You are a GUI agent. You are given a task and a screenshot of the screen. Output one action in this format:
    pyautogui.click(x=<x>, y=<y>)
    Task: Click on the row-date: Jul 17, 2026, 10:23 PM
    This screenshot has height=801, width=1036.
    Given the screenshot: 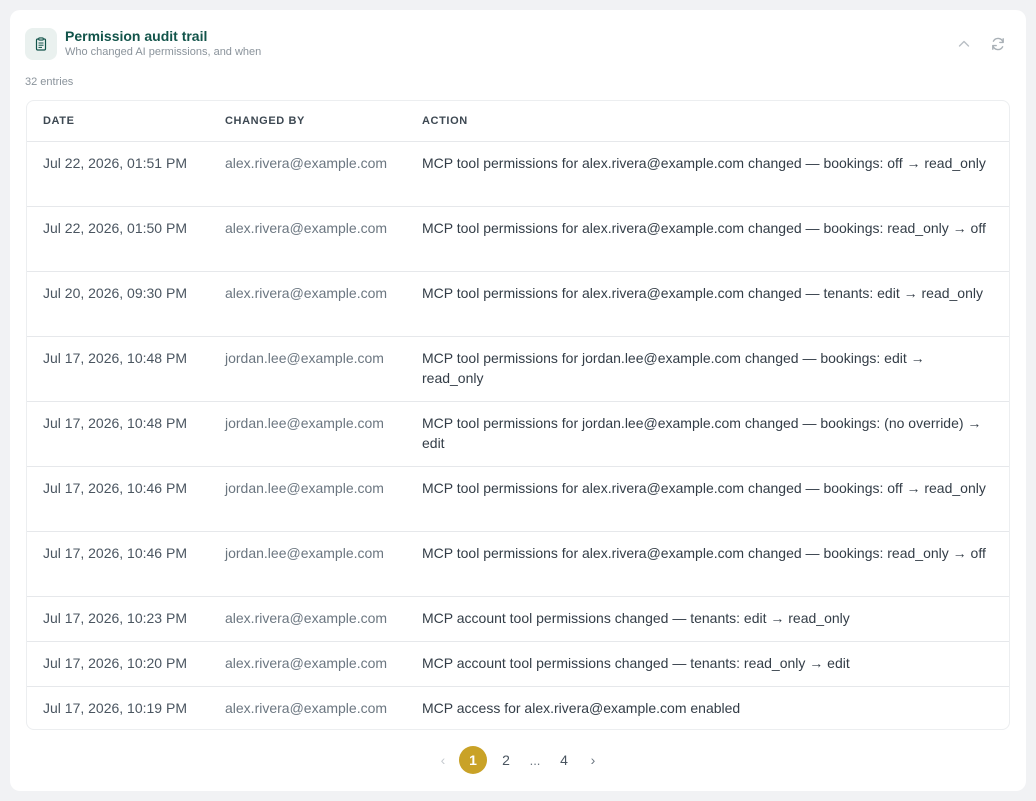 What is the action you would take?
    pyautogui.click(x=118, y=619)
    